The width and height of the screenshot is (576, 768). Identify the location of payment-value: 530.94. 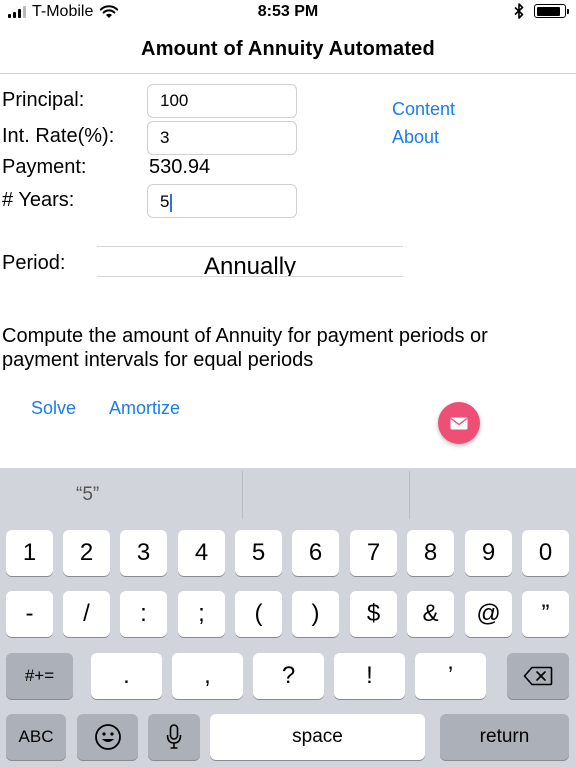
(180, 167).